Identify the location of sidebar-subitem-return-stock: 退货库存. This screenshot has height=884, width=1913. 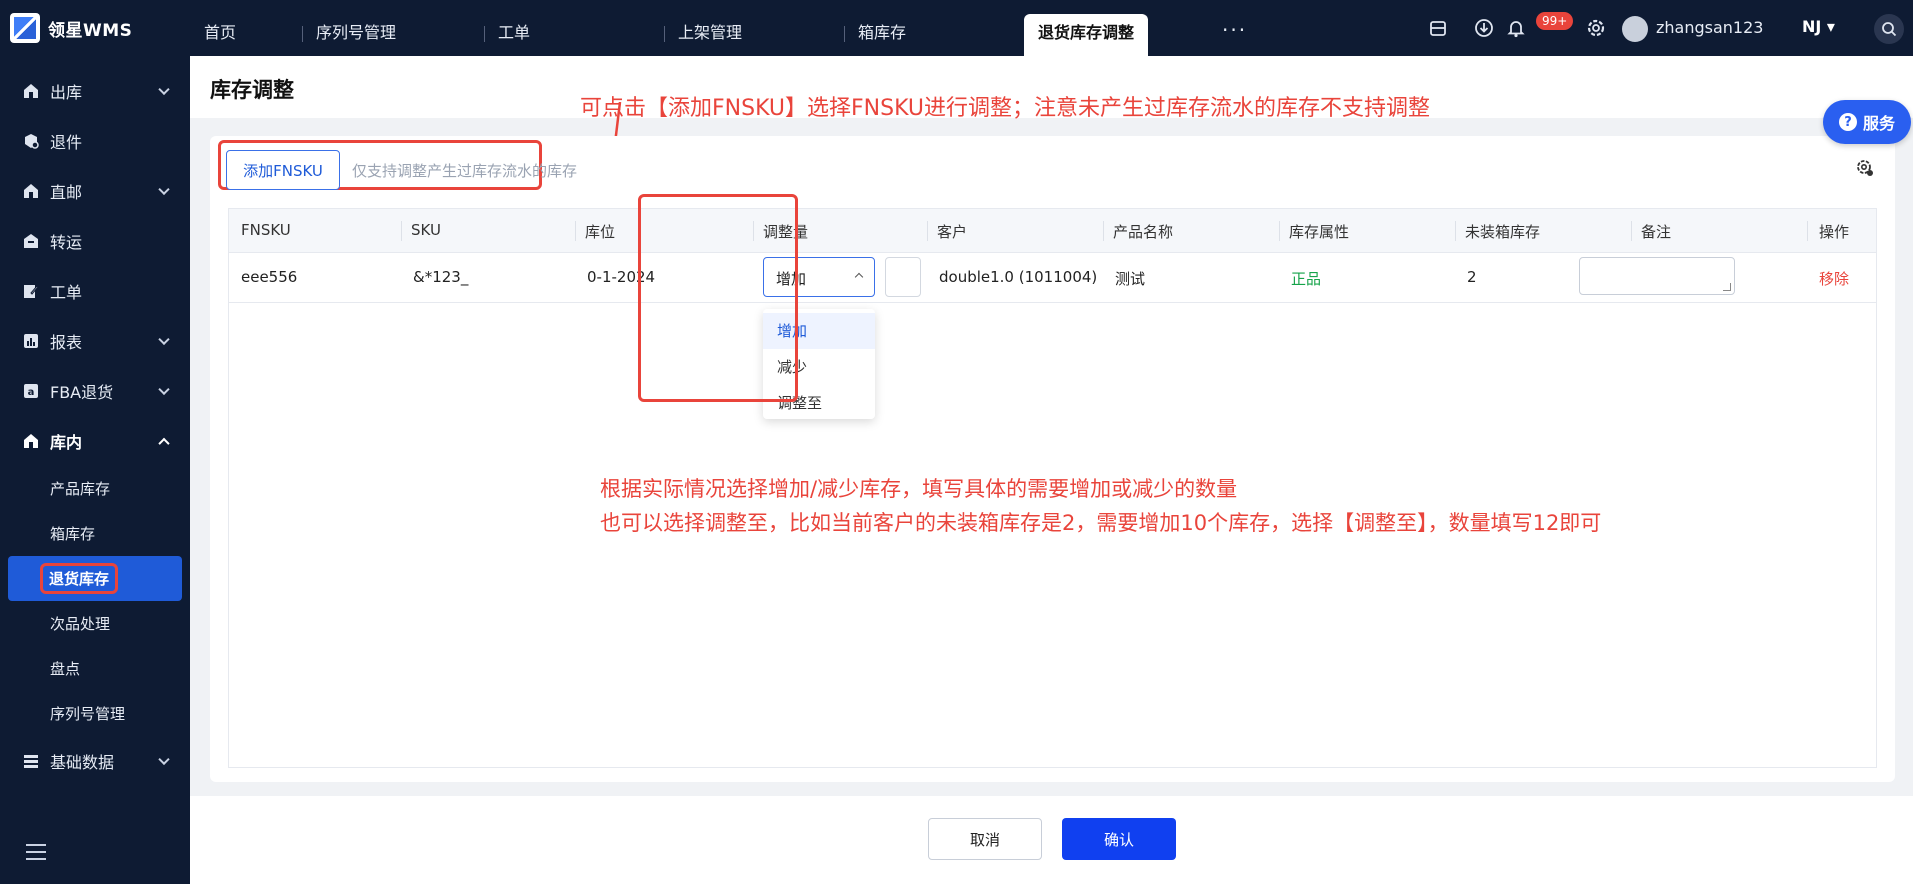
(95, 578).